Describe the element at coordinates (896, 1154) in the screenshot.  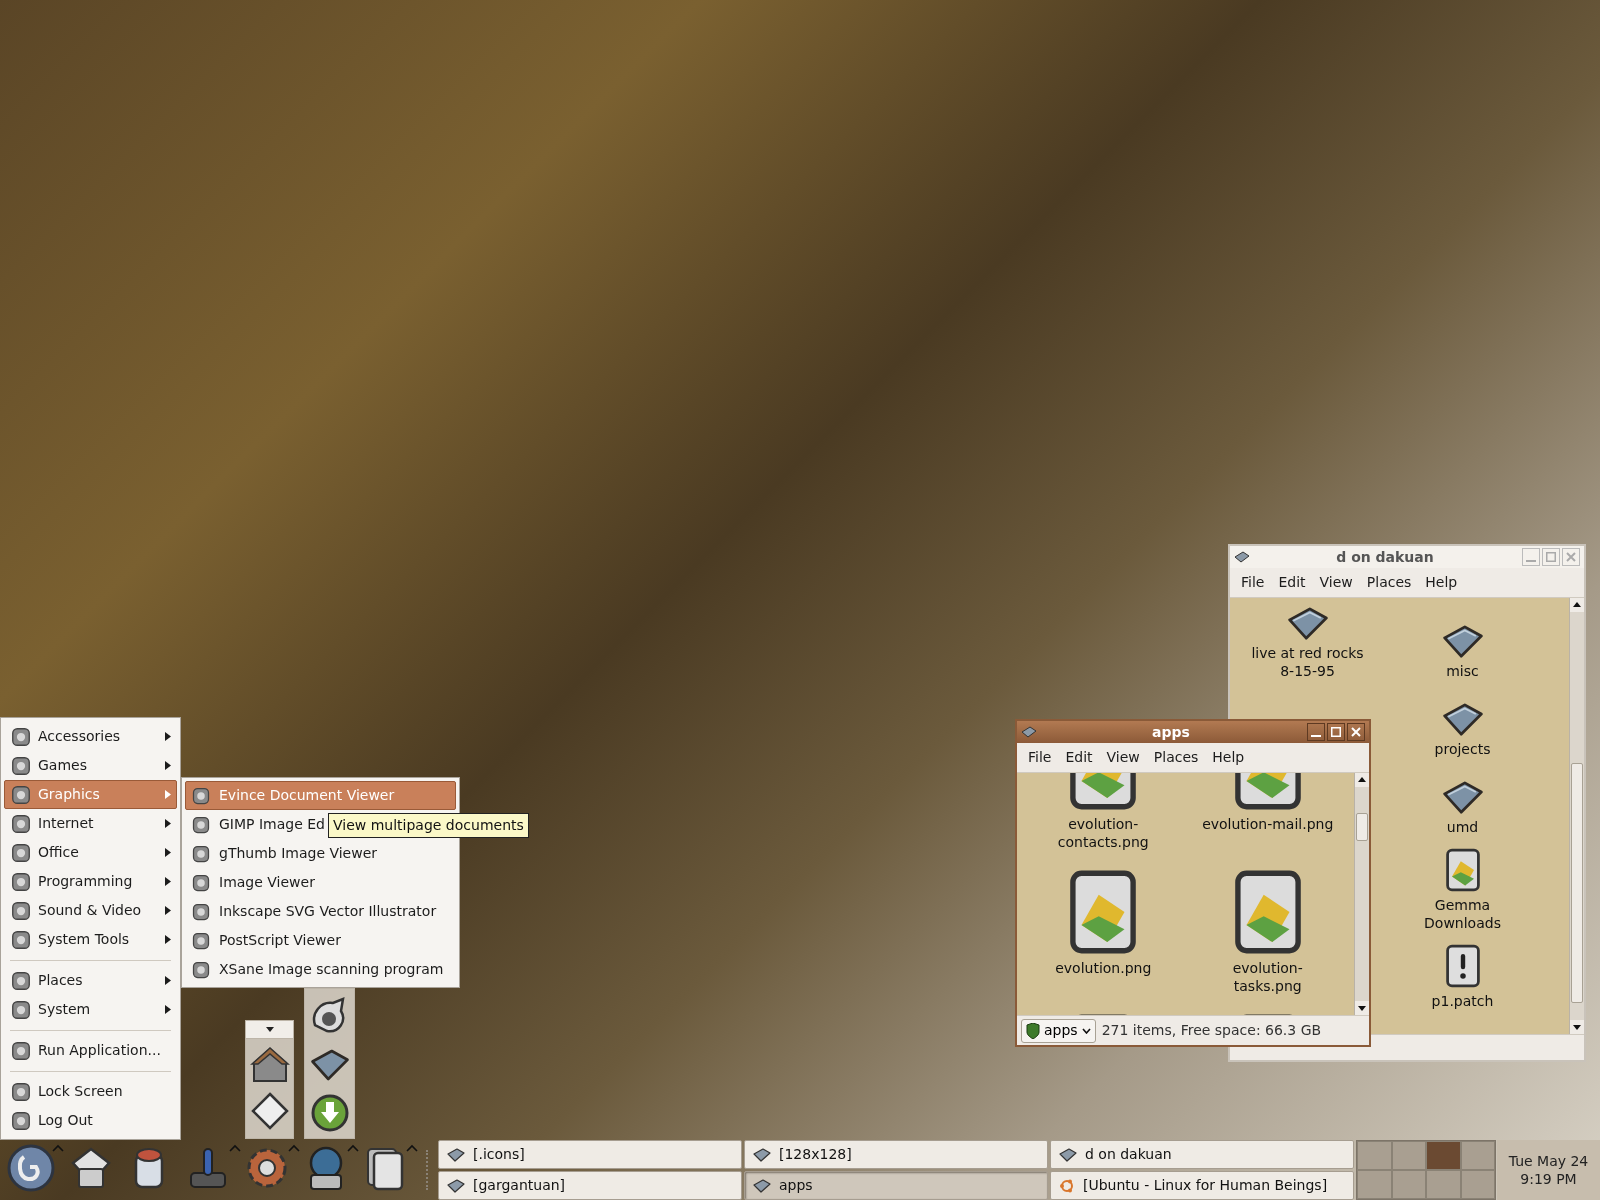
I see `task-button: [128x128]` at that location.